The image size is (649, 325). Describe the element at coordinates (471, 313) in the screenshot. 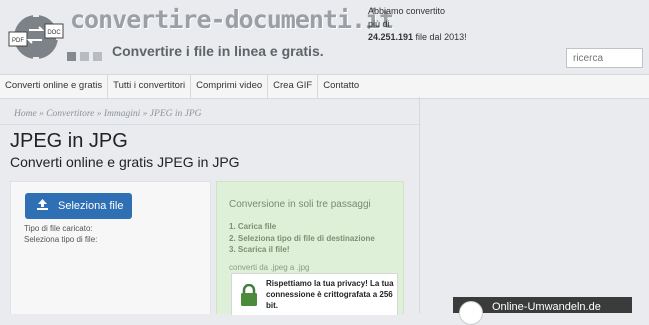

I see `ad-logo-icon` at that location.